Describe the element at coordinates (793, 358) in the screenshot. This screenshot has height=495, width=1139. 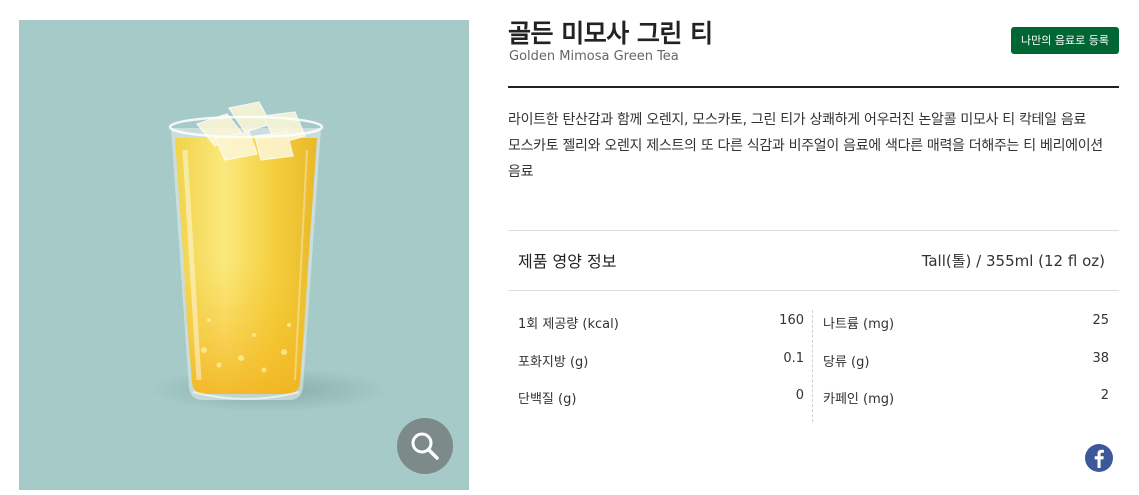
I see `nutrition-value: 0.1` at that location.